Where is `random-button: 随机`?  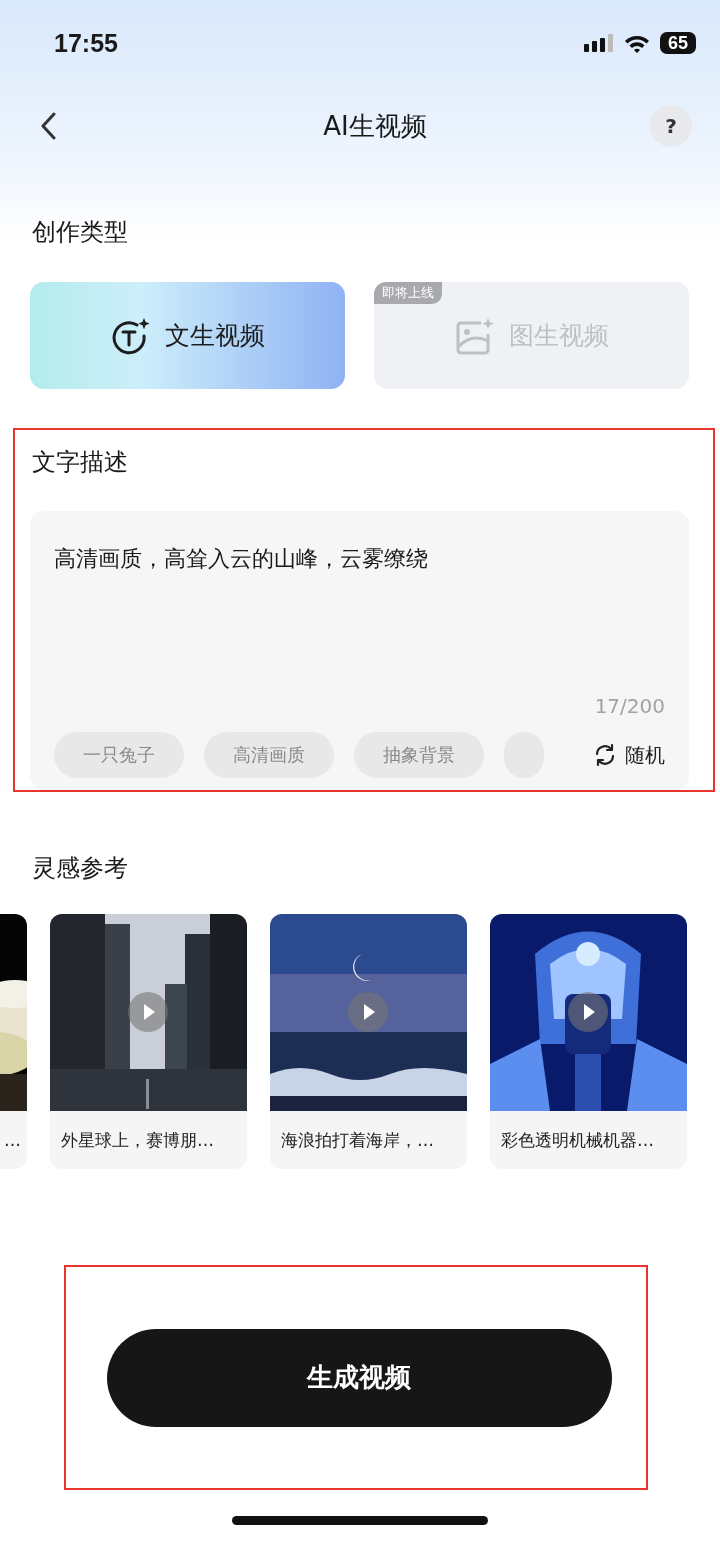 random-button: 随机 is located at coordinates (629, 755).